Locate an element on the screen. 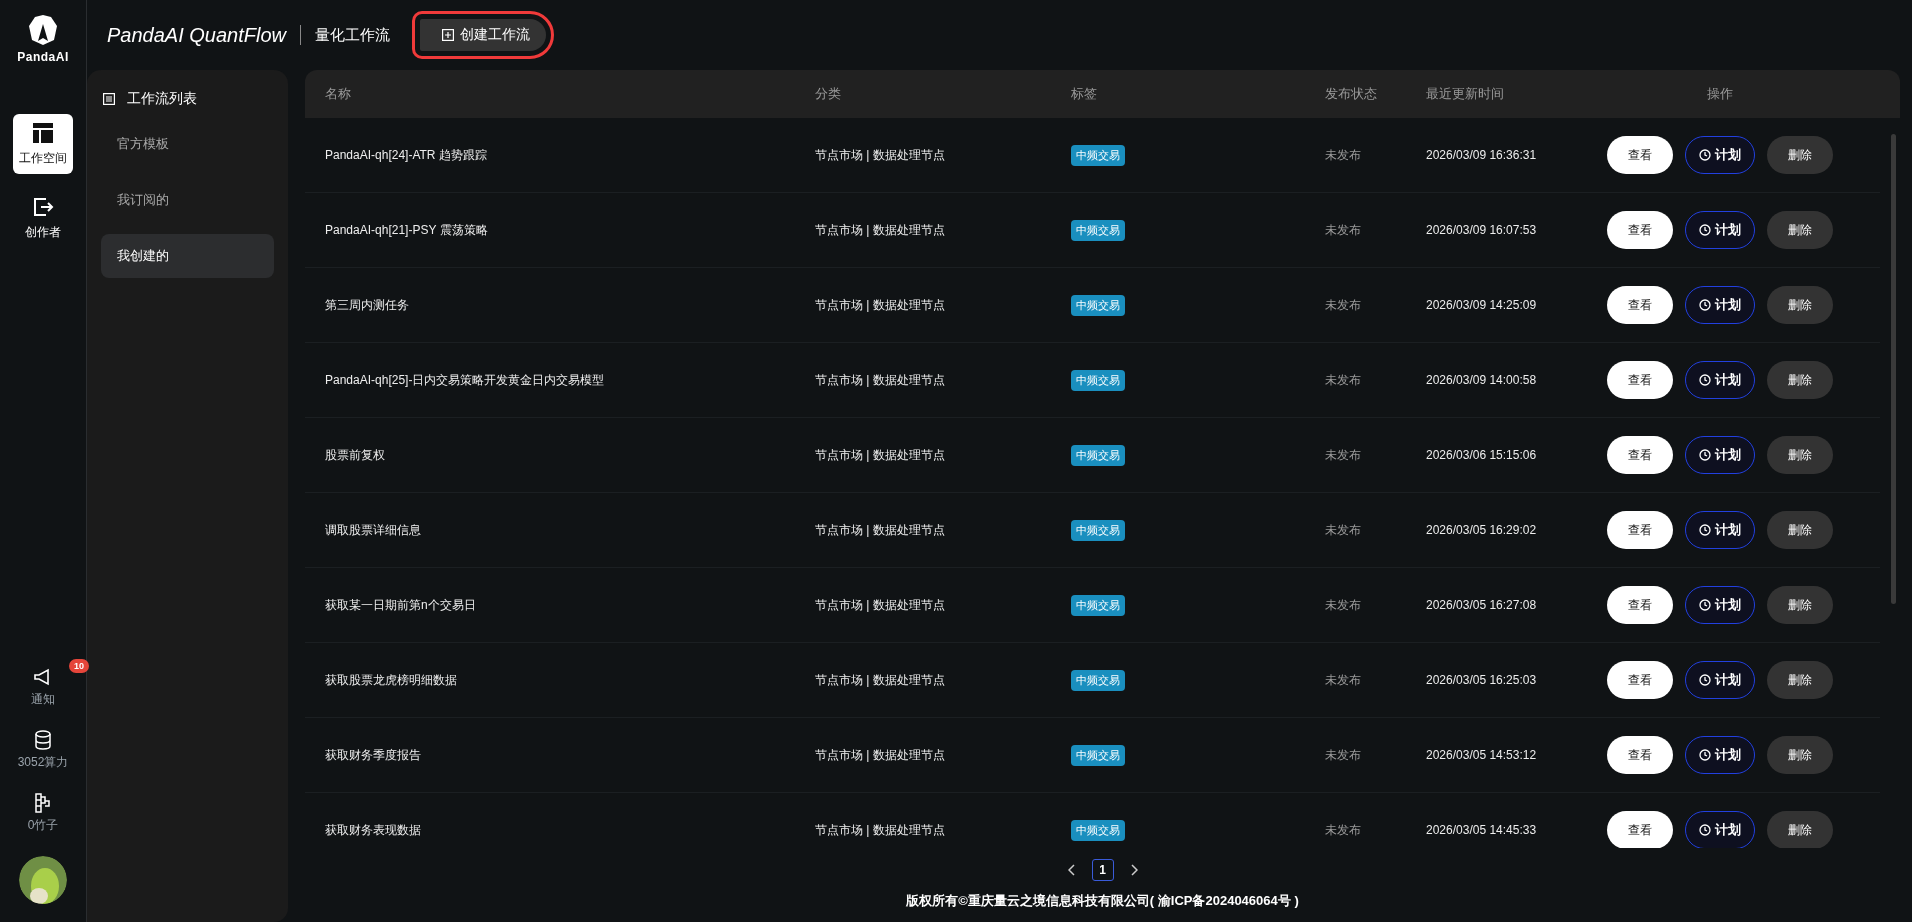 This screenshot has width=1912, height=922. nav-item: 工作空间 is located at coordinates (43, 144).